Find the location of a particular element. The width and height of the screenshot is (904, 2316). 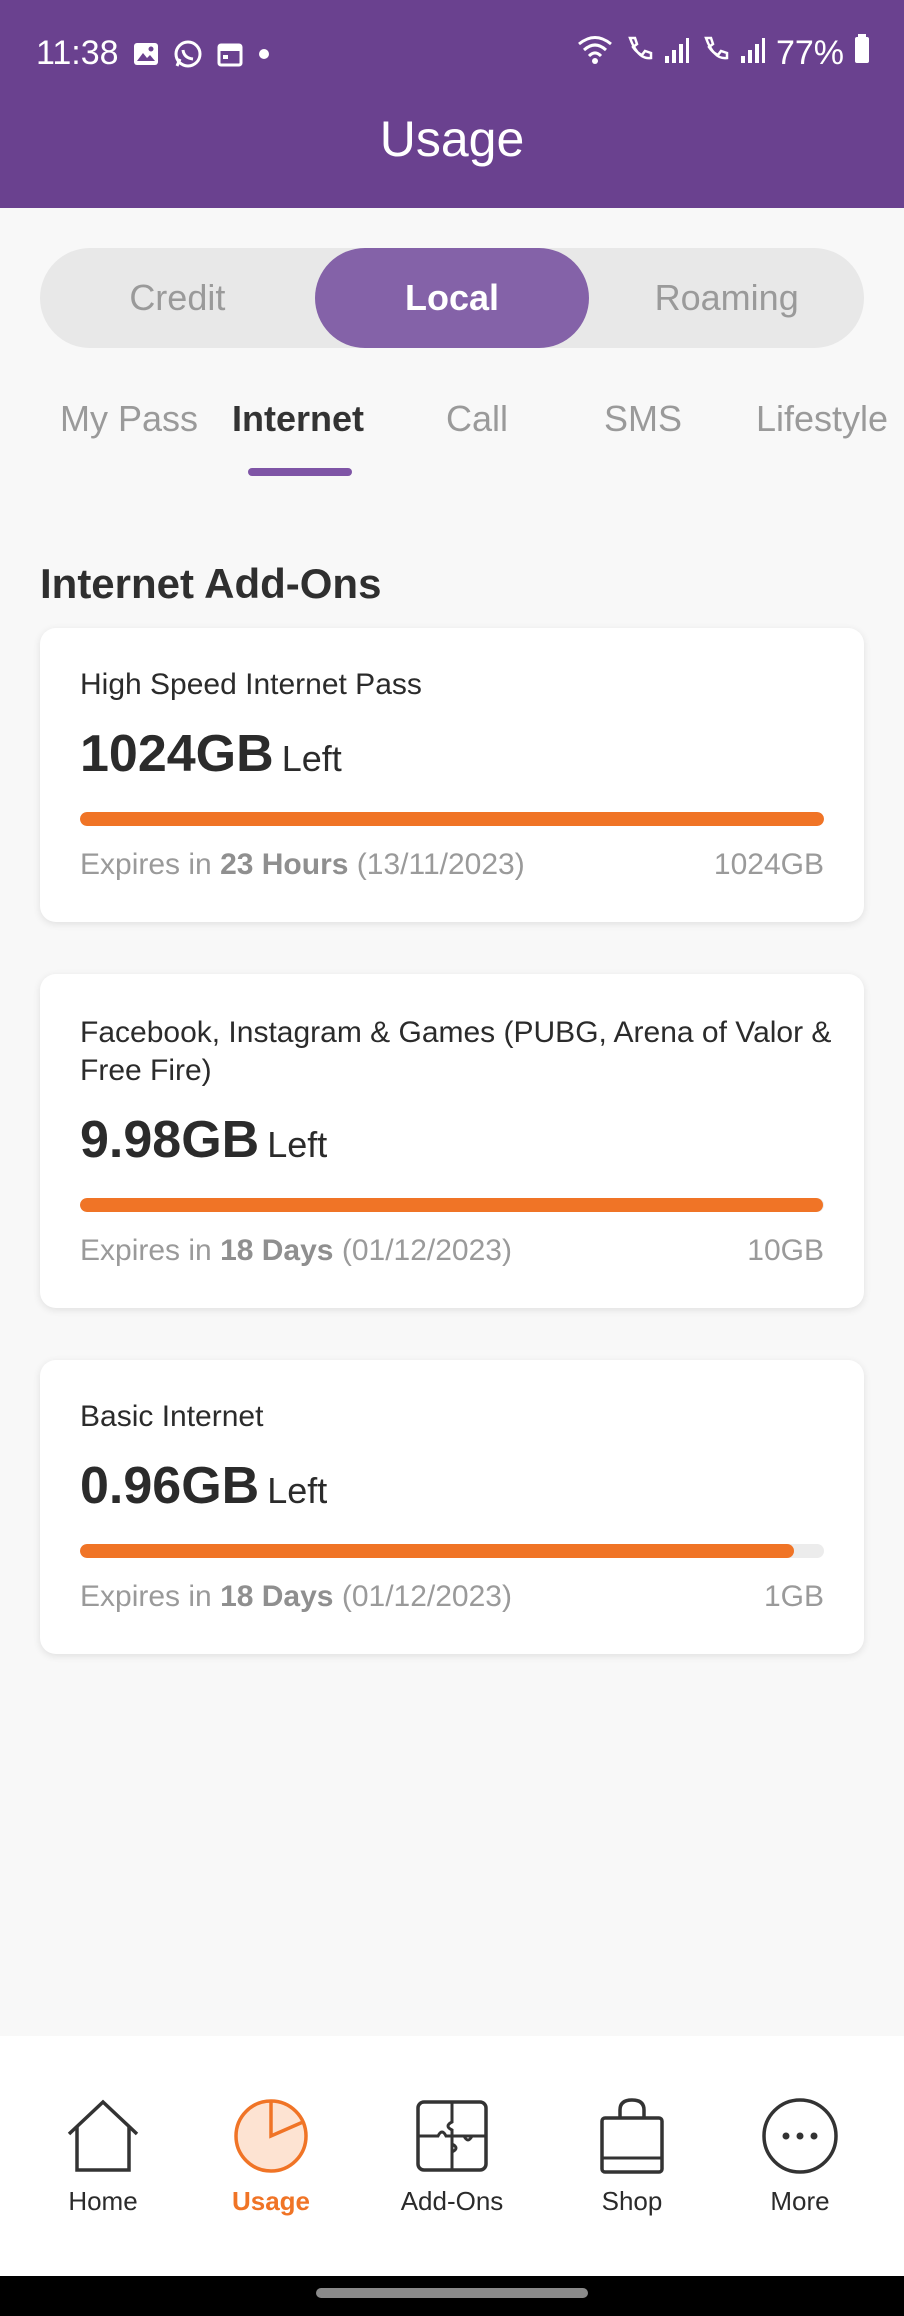

notification-icons is located at coordinates (202, 54).